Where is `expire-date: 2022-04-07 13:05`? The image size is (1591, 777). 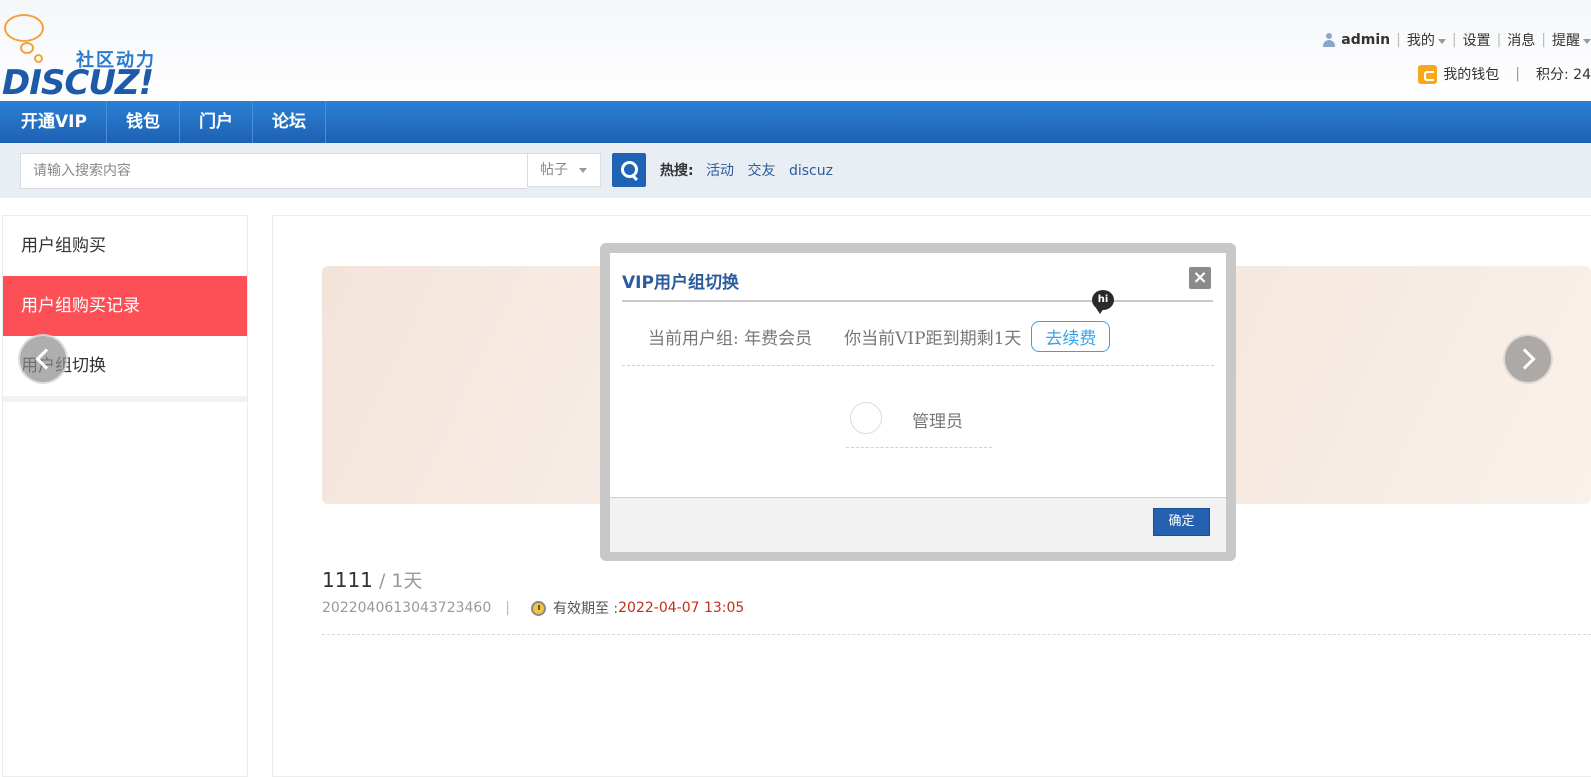
expire-date: 2022-04-07 13:05 is located at coordinates (681, 608).